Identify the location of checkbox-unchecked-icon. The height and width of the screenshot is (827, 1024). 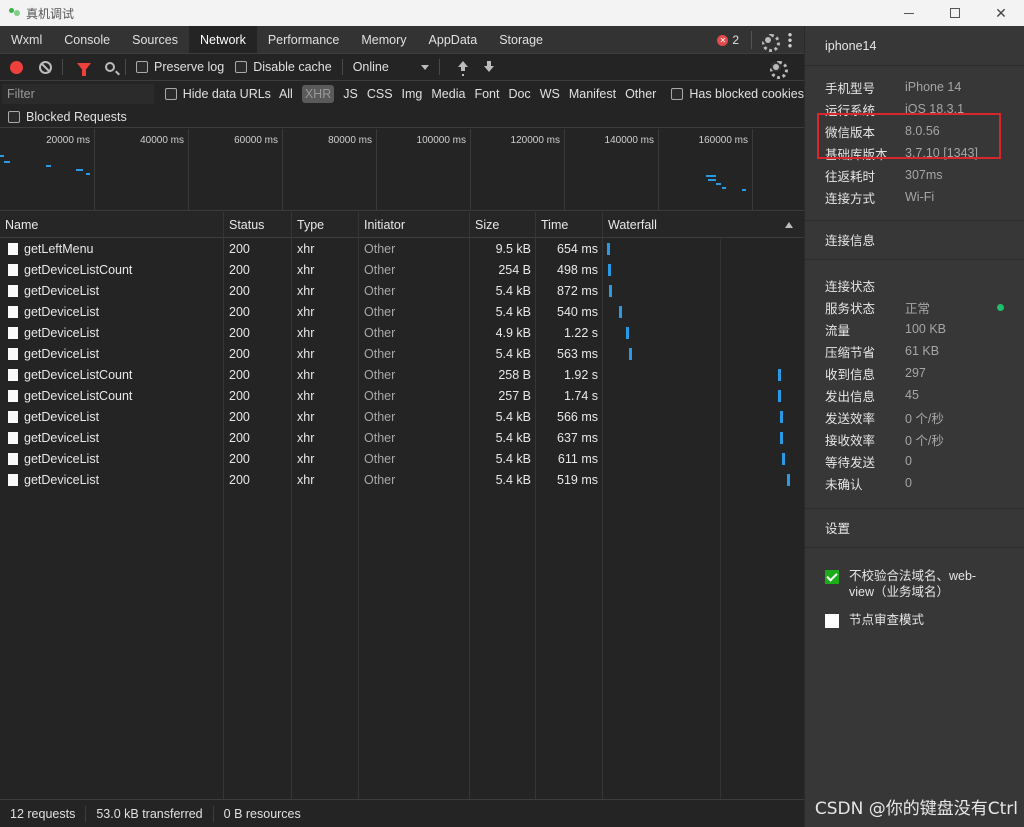
(832, 621).